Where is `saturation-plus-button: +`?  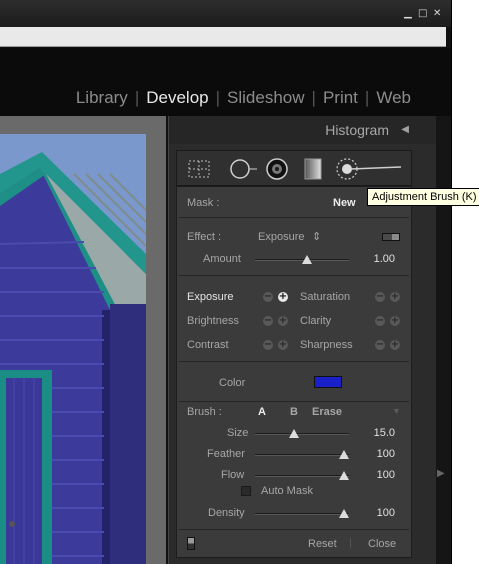
saturation-plus-button: + is located at coordinates (395, 297).